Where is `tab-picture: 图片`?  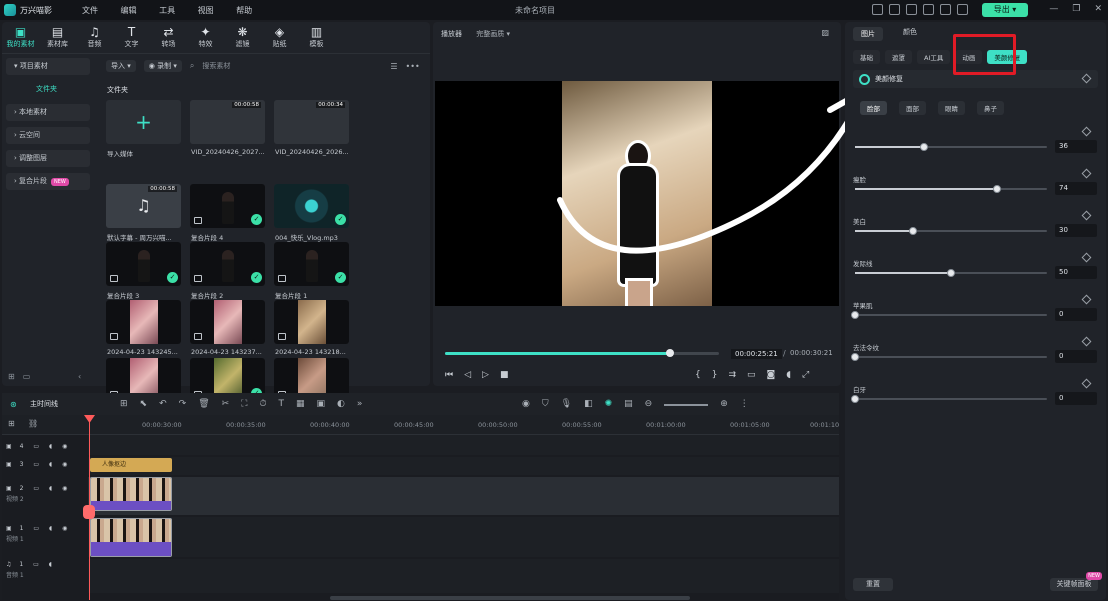
tab-picture: 图片 is located at coordinates (868, 34).